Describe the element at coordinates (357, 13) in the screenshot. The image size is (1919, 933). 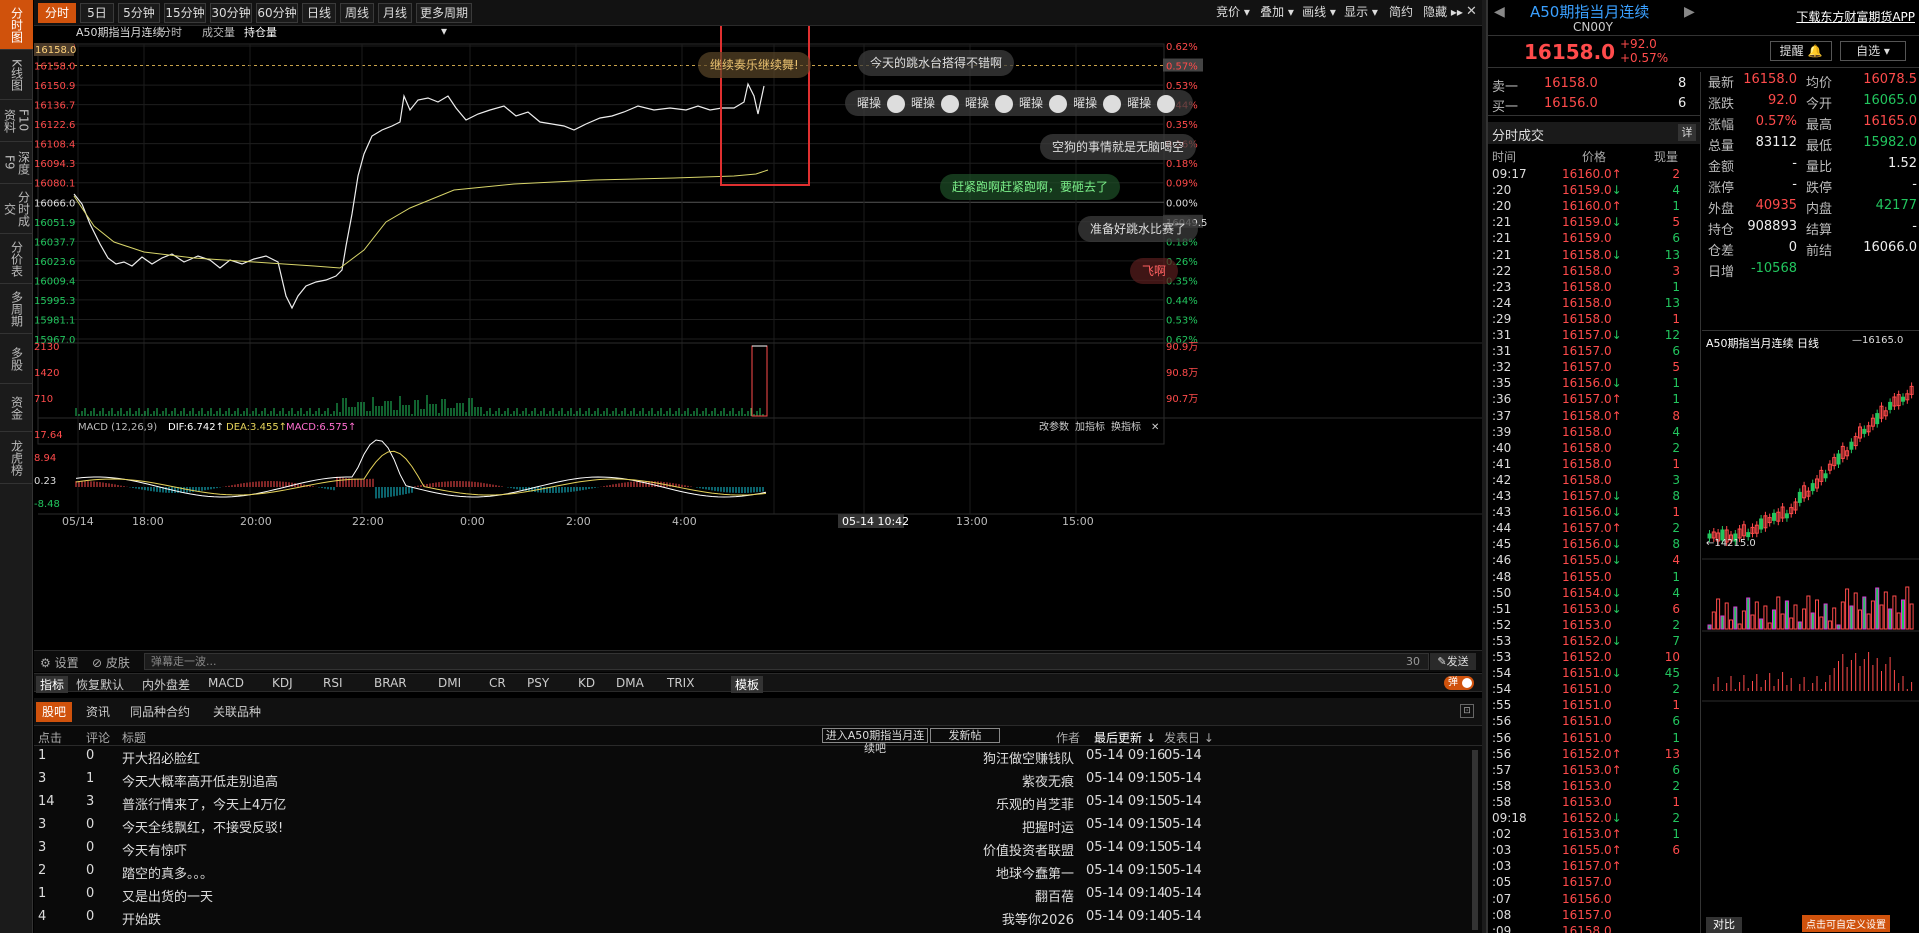
I see `period-button-7: 周线` at that location.